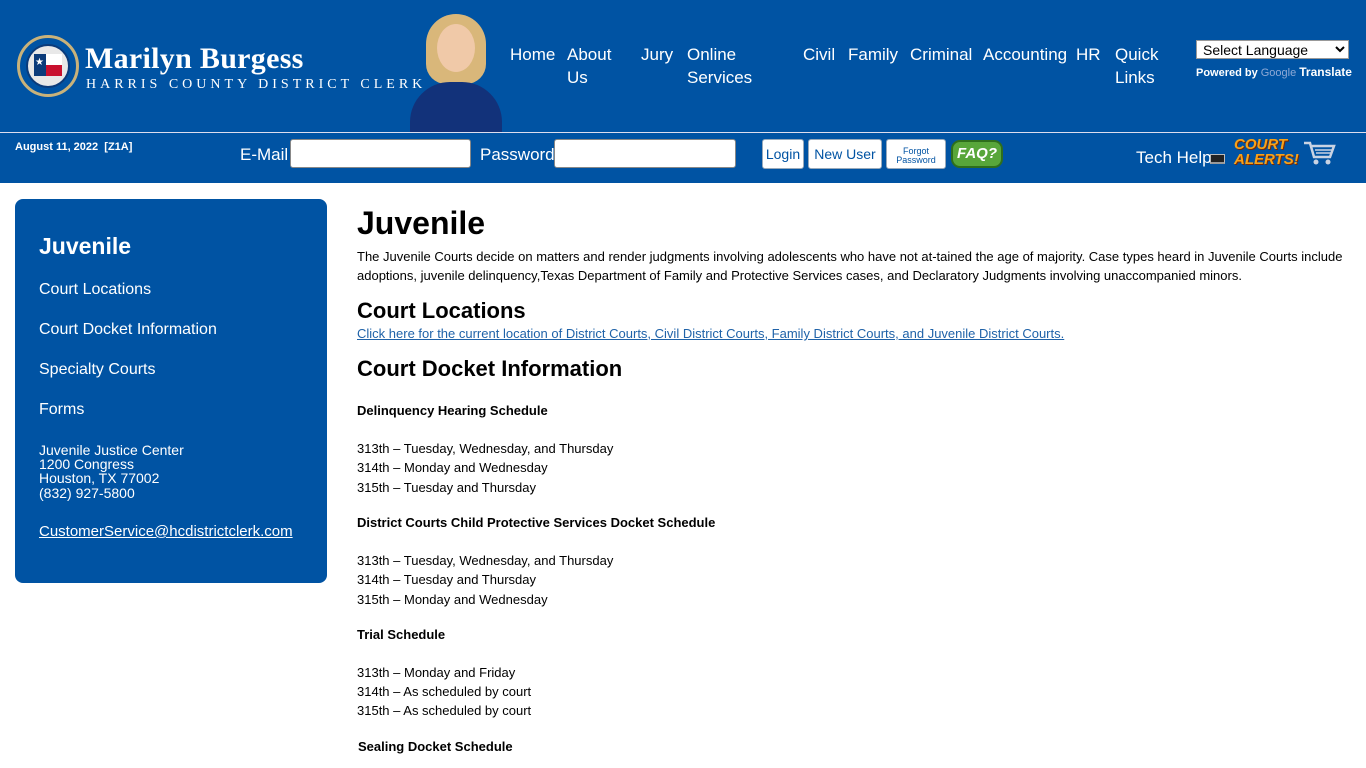  What do you see at coordinates (264, 154) in the screenshot?
I see `email-label: E-Mail` at bounding box center [264, 154].